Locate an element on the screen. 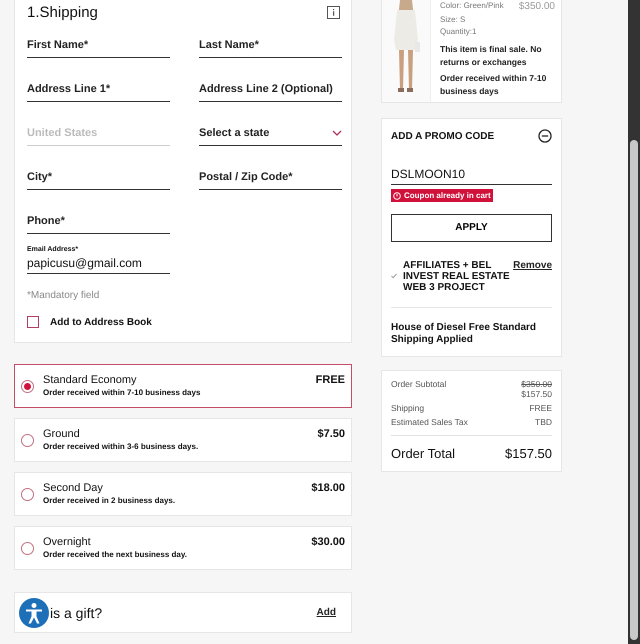 This screenshot has height=644, width=640. section-title: 1.Shipping is located at coordinates (62, 12).